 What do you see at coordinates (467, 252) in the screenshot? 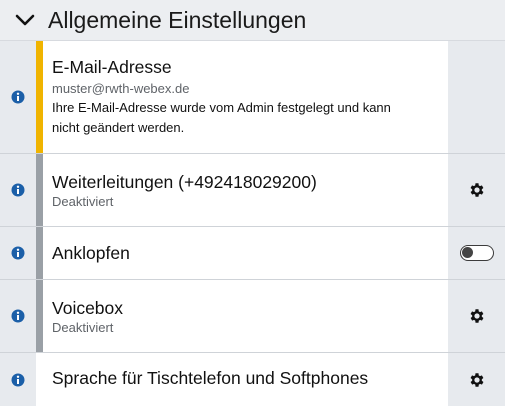
I see `toggle-knob` at bounding box center [467, 252].